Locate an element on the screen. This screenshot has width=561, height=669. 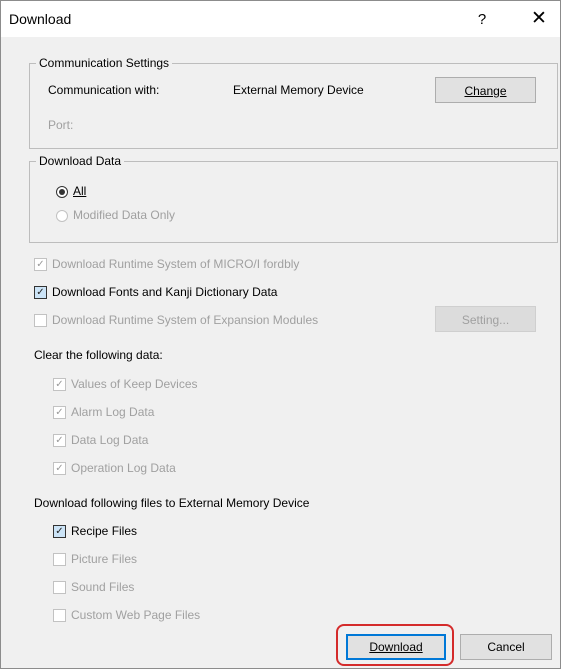
download-data-group: Download Data is located at coordinates (293, 198).